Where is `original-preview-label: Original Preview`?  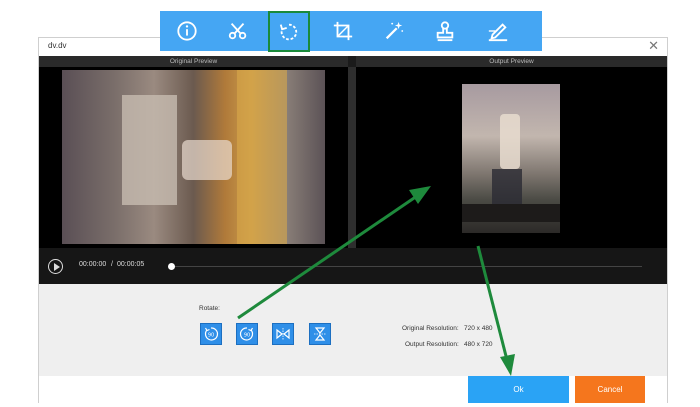
original-preview-label: Original Preview is located at coordinates (193, 61).